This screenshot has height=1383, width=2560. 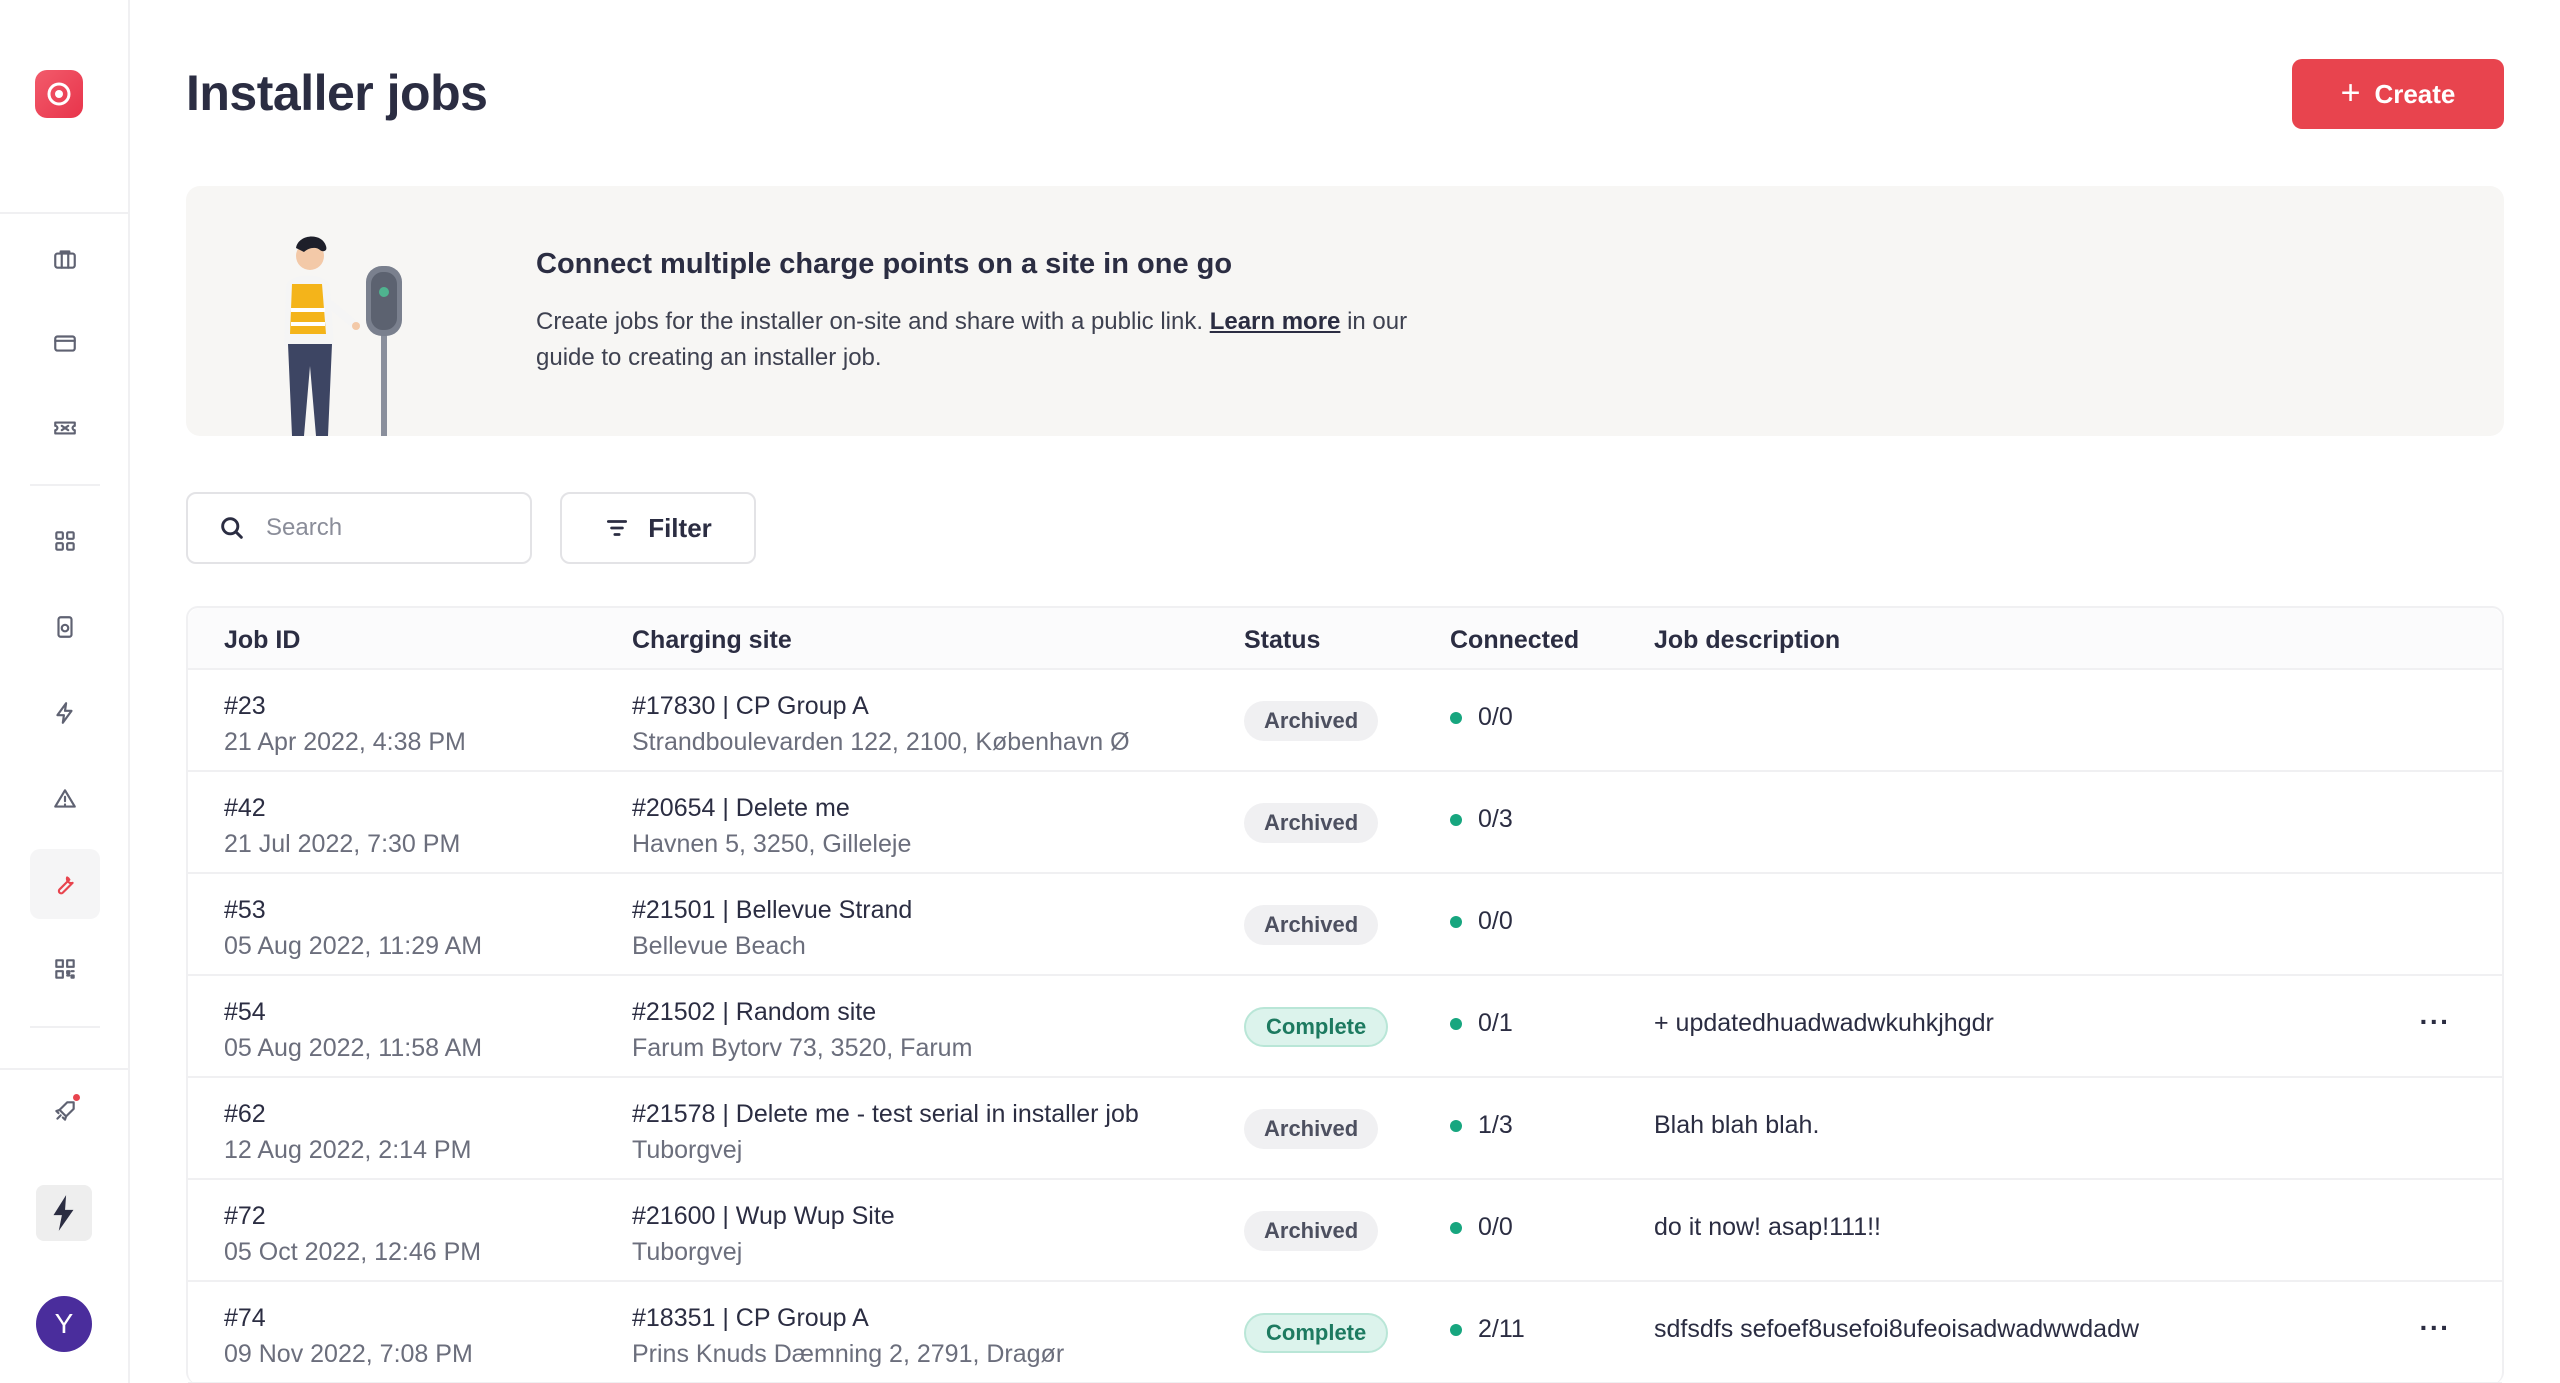 I want to click on sidebar-item-chargers, so click(x=65, y=627).